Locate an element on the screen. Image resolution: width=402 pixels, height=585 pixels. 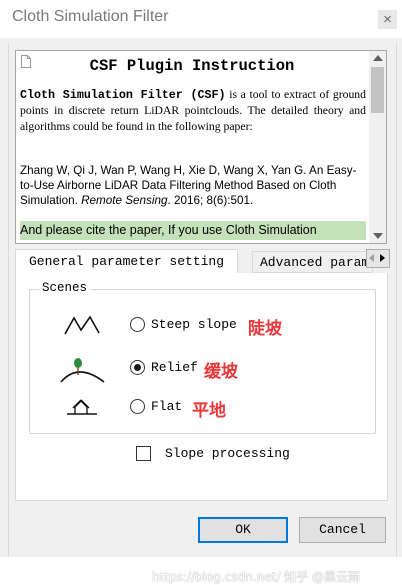
relief-radio-dot is located at coordinates (137, 367).